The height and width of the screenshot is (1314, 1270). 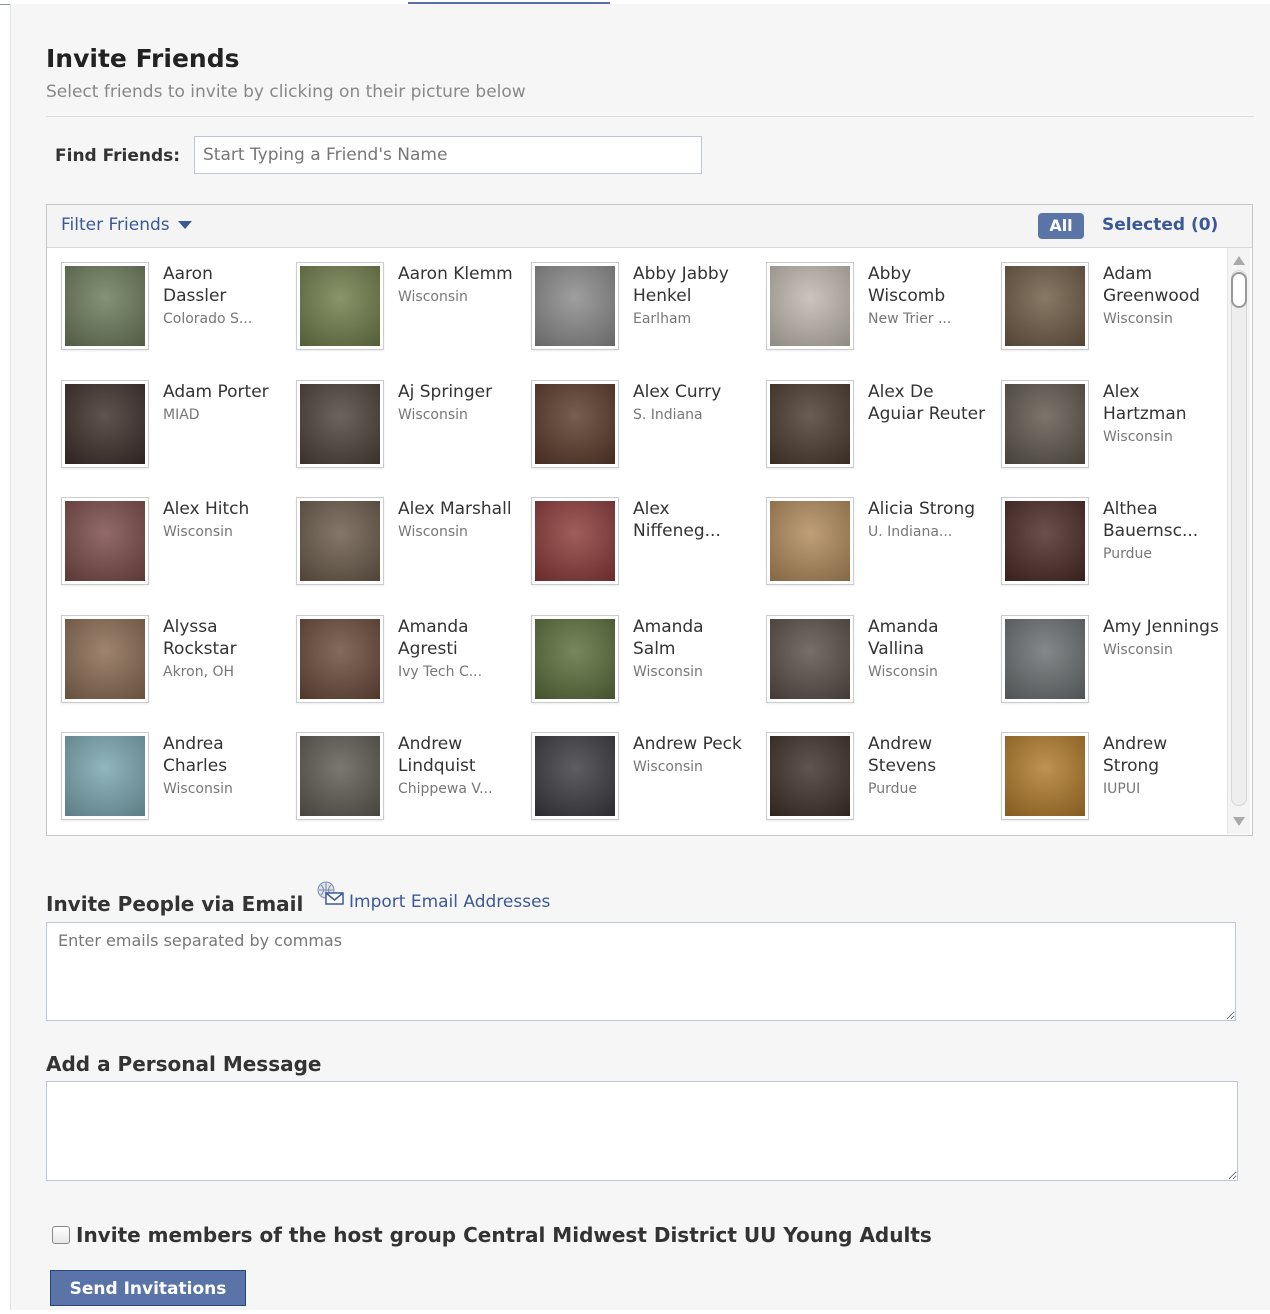 What do you see at coordinates (457, 404) in the screenshot?
I see `friend-info: Aj Springer Wisconsin` at bounding box center [457, 404].